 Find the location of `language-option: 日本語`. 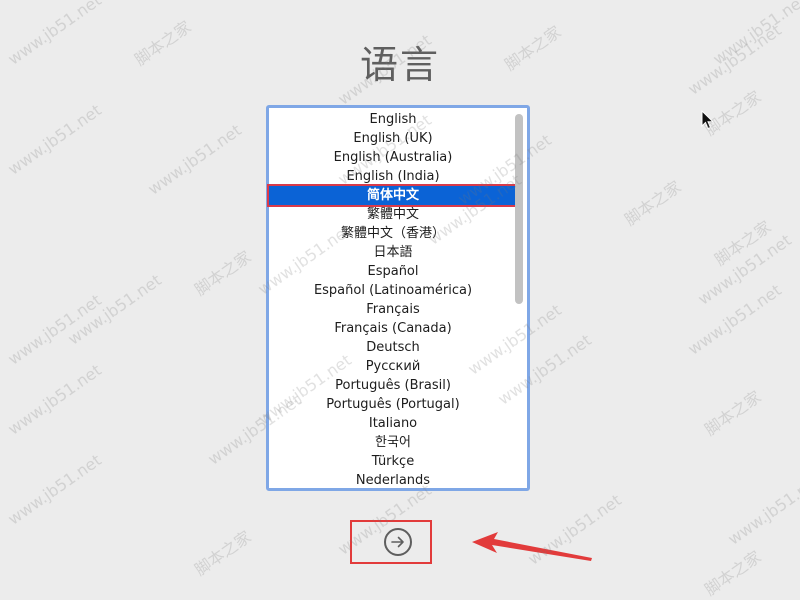

language-option: 日本語 is located at coordinates (393, 252).